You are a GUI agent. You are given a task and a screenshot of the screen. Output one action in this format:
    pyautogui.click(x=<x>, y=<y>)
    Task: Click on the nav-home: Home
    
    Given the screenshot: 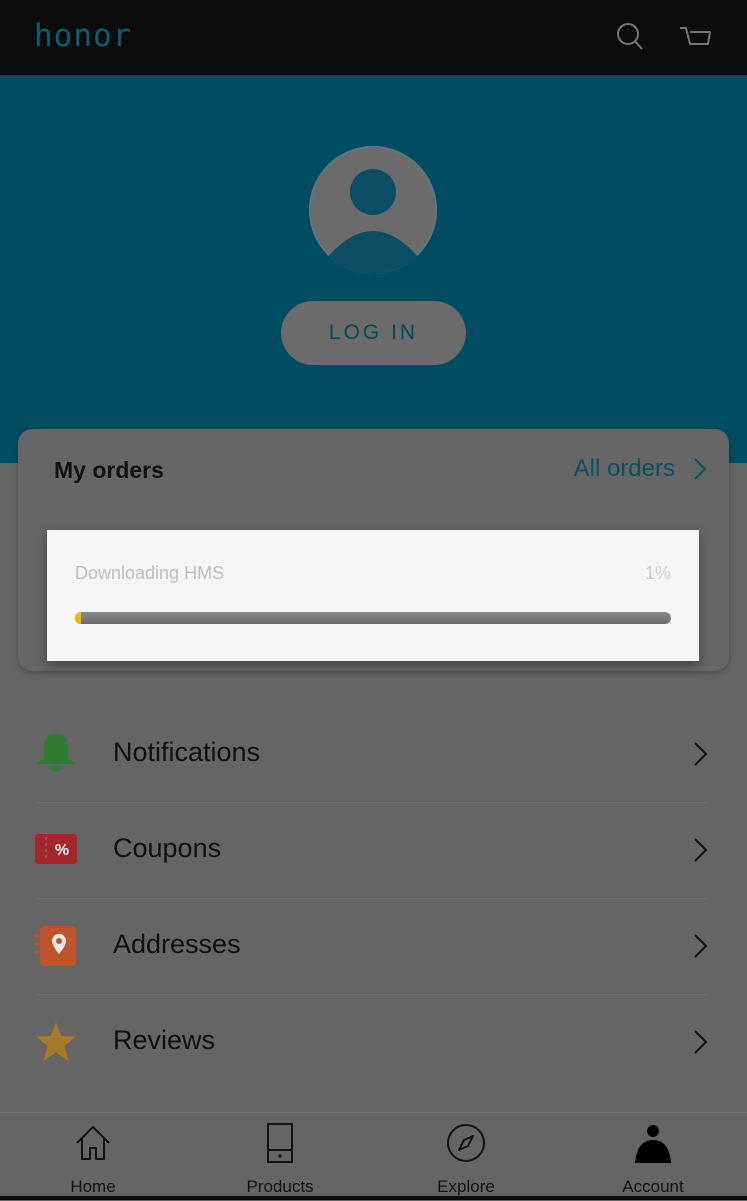 What is the action you would take?
    pyautogui.click(x=93, y=1157)
    